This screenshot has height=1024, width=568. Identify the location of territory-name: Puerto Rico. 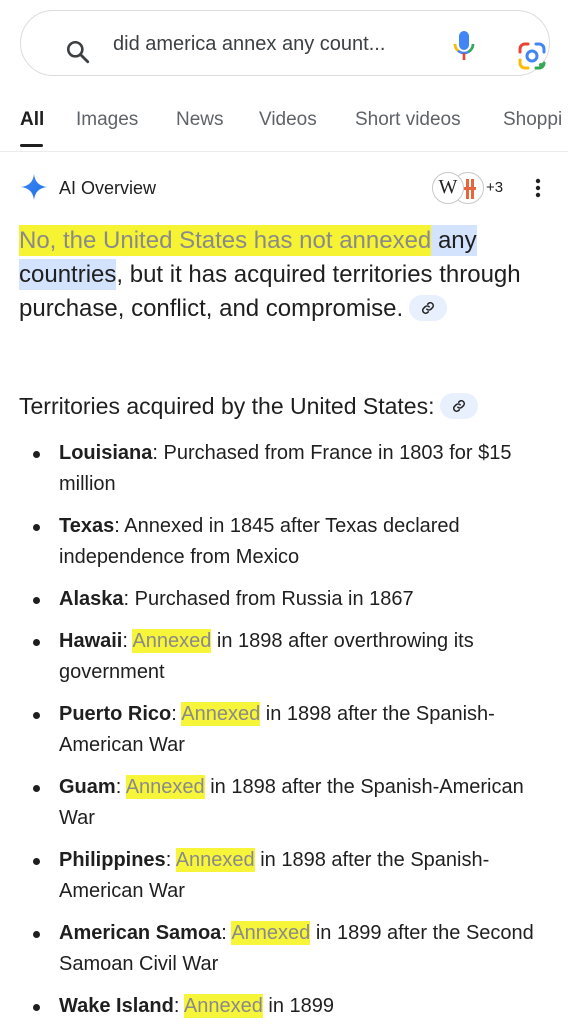
(115, 714).